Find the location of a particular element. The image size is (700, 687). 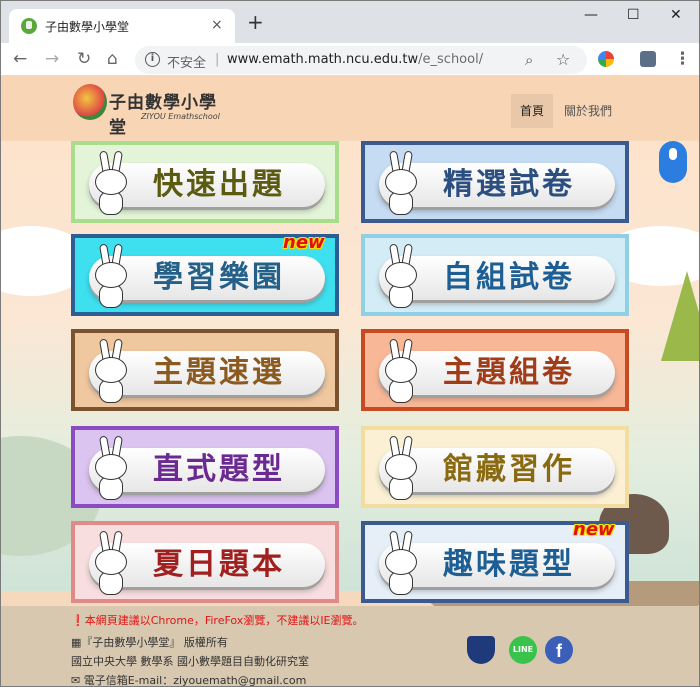

nav-home: 首頁 is located at coordinates (532, 111).